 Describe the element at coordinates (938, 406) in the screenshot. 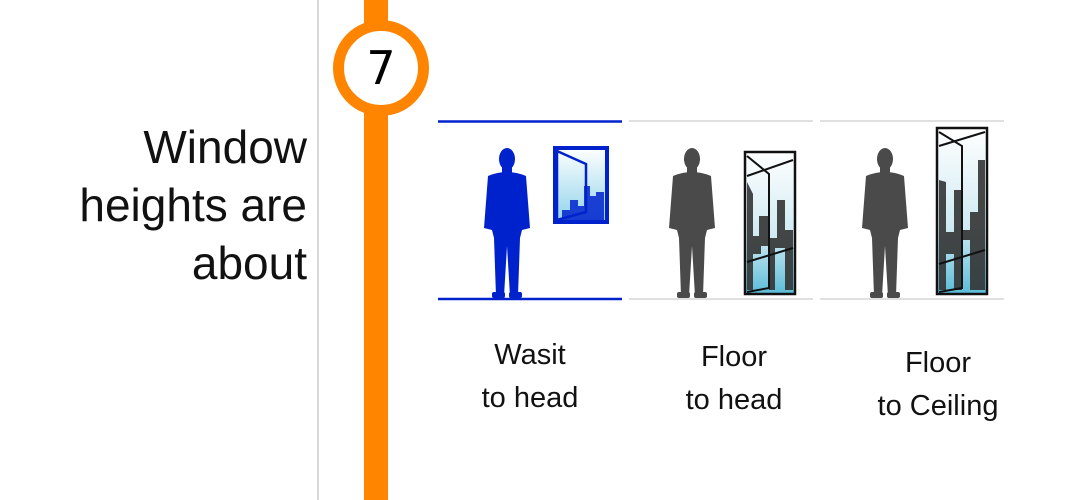

I see `option-label-line: to Ceiling` at that location.